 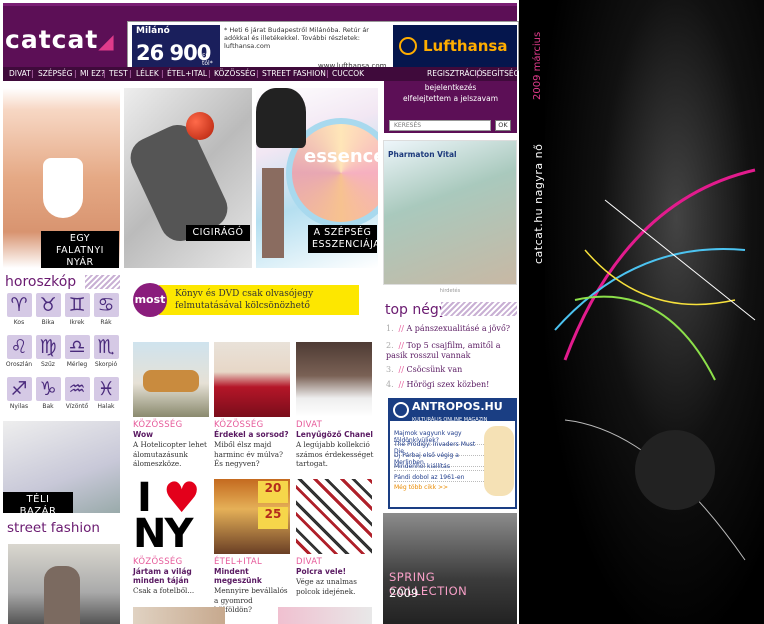 What do you see at coordinates (53, 528) in the screenshot?
I see `street-fashion-title: street fashion` at bounding box center [53, 528].